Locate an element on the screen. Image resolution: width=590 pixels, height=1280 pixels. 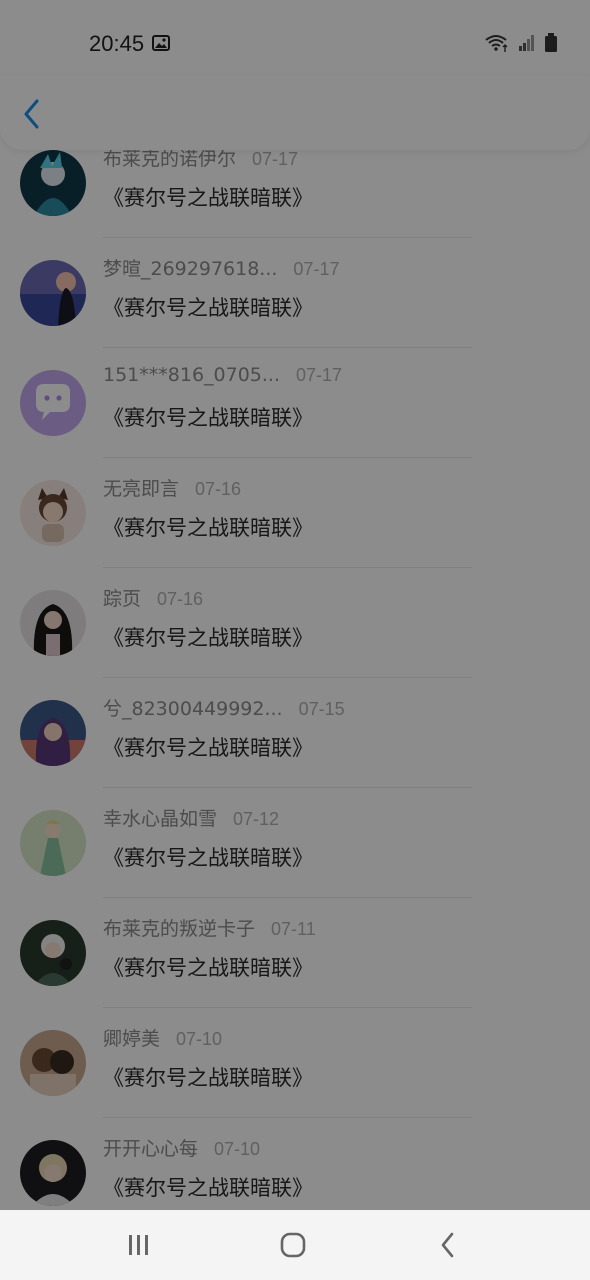
system-nav-bar is located at coordinates (295, 1245).